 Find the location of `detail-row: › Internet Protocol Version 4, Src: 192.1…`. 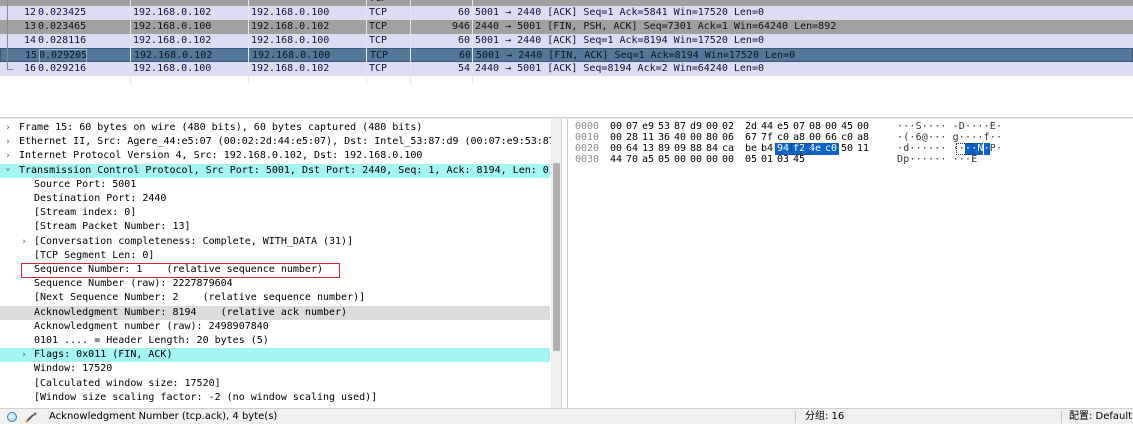

detail-row: › Internet Protocol Version 4, Src: 192.1… is located at coordinates (275, 156).